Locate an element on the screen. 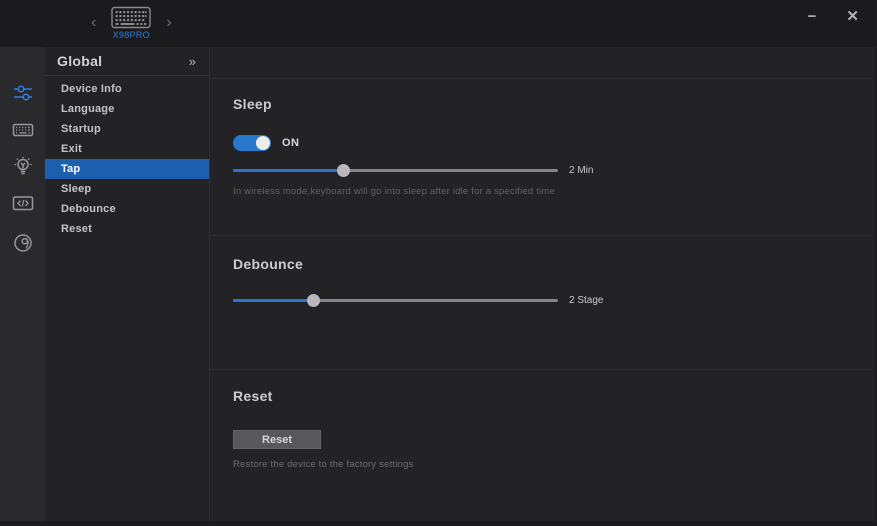 Image resolution: width=877 pixels, height=526 pixels. keyboard-image-icon is located at coordinates (131, 17).